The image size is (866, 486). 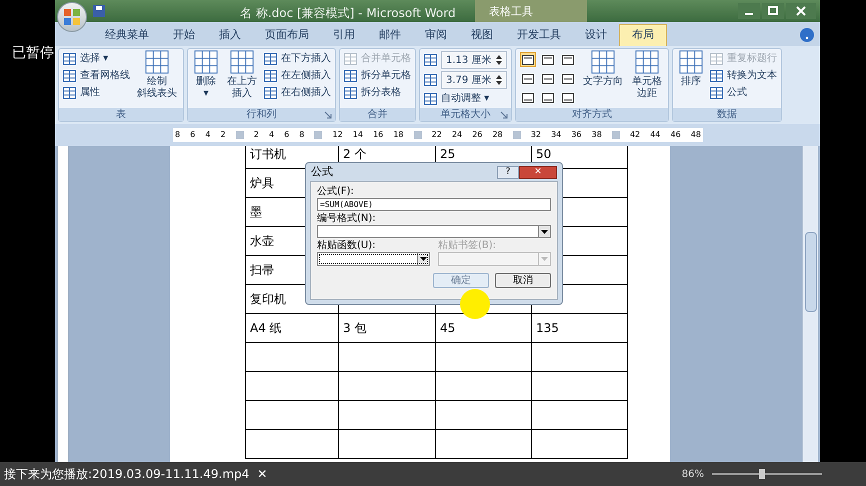 What do you see at coordinates (482, 35) in the screenshot?
I see `ribbon-tab: 视图` at bounding box center [482, 35].